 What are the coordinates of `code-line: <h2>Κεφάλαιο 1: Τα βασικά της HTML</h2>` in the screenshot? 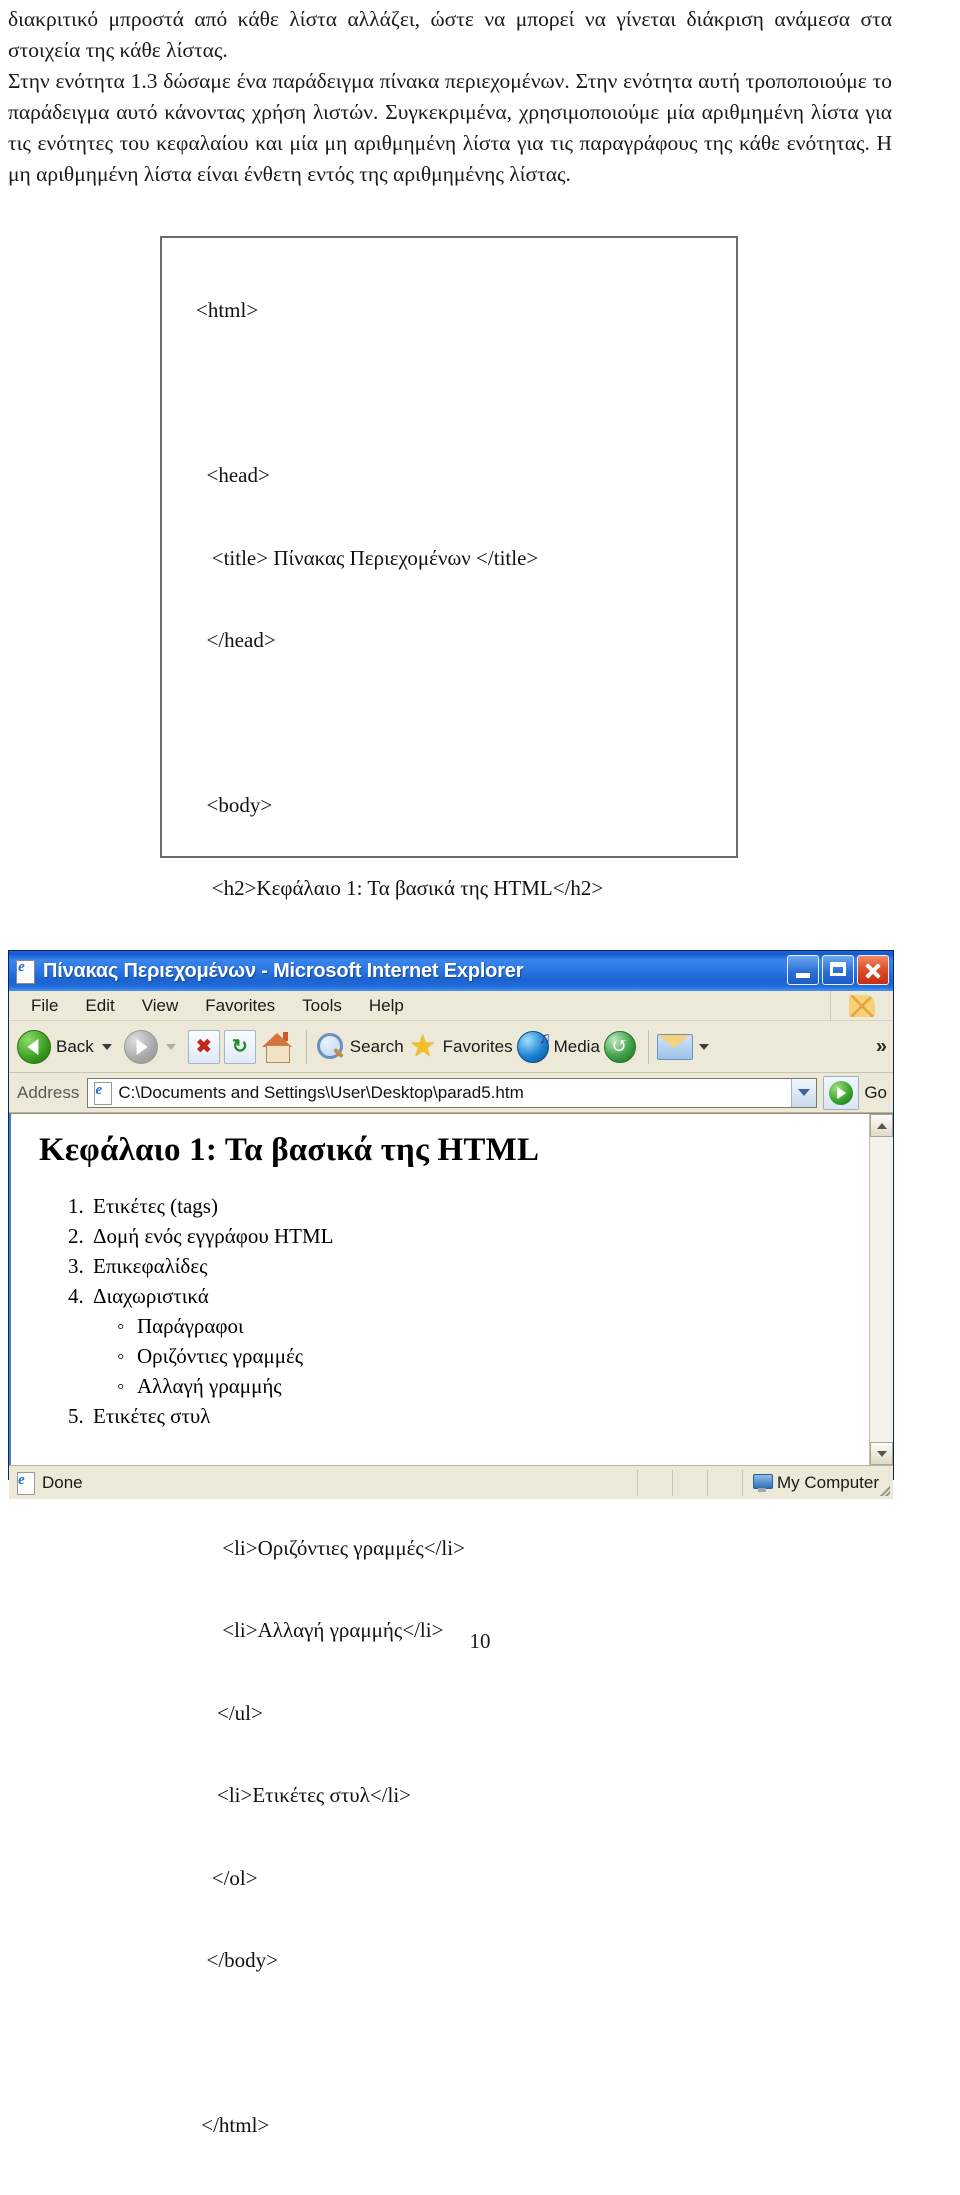 It's located at (400, 887).